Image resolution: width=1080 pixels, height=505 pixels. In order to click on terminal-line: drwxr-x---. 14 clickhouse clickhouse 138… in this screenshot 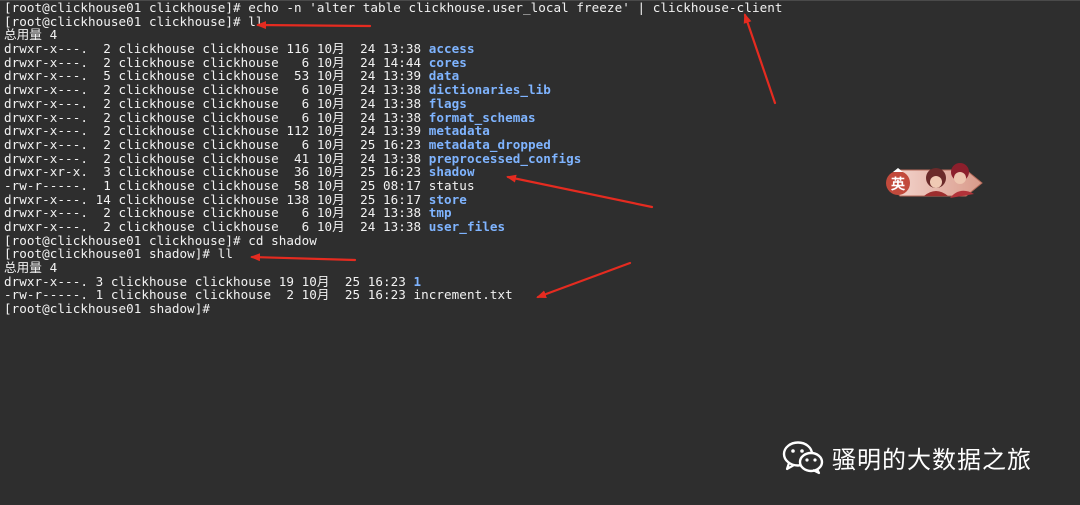, I will do `click(393, 199)`.